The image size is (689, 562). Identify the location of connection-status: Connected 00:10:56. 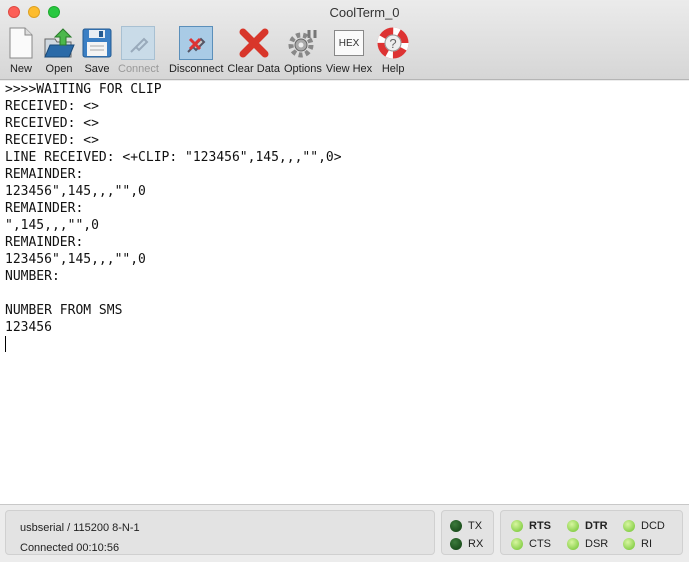
(70, 548).